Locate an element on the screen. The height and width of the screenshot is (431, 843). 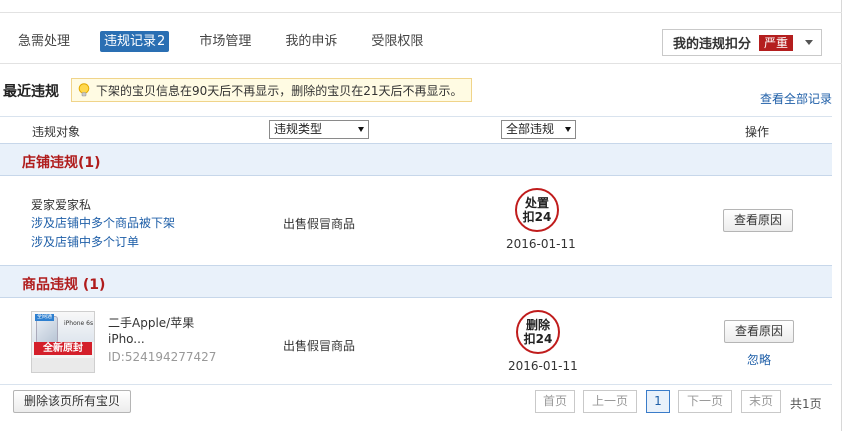
tab-violation-records-label: 违规记录 is located at coordinates (130, 41).